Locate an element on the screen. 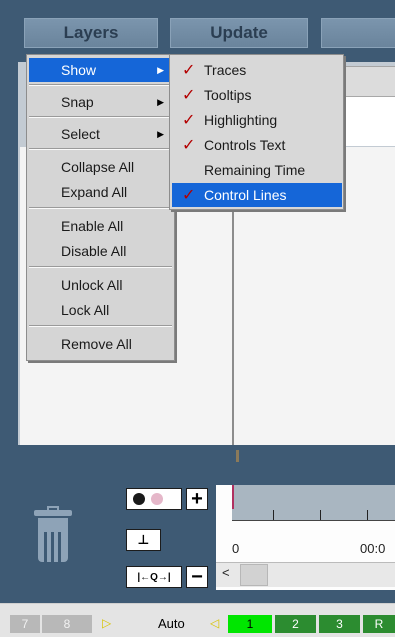 This screenshot has width=395, height=637. submenu-item-remaining-time: Remaining Time is located at coordinates (257, 170).